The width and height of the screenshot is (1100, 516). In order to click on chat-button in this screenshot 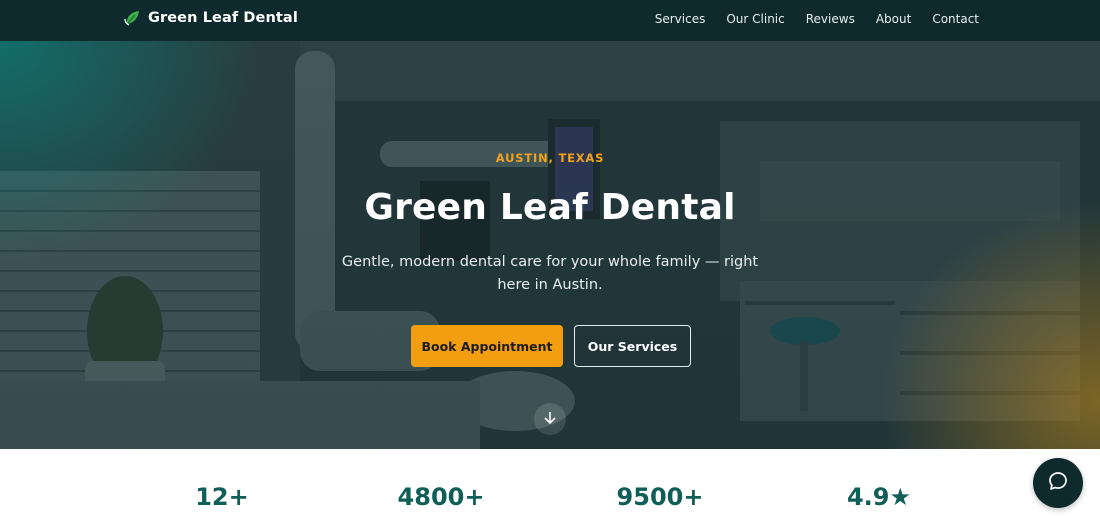, I will do `click(1058, 483)`.